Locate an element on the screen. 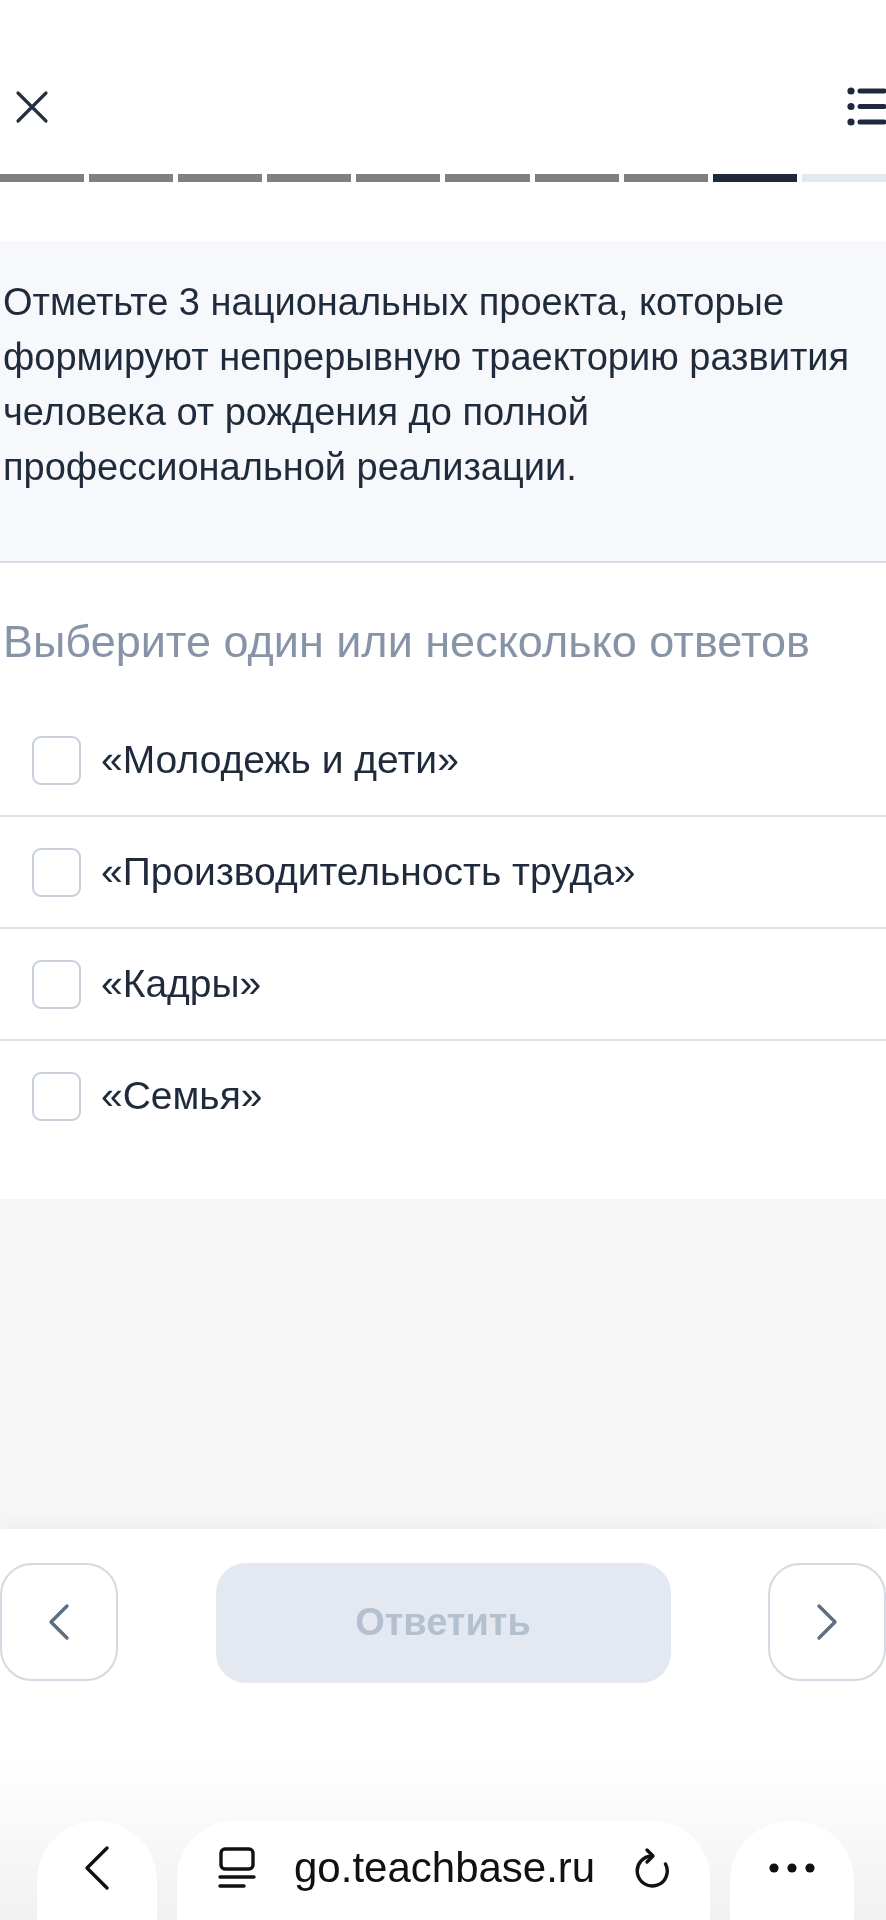 The image size is (886, 1920). rectangle-lines-icon is located at coordinates (237, 1867).